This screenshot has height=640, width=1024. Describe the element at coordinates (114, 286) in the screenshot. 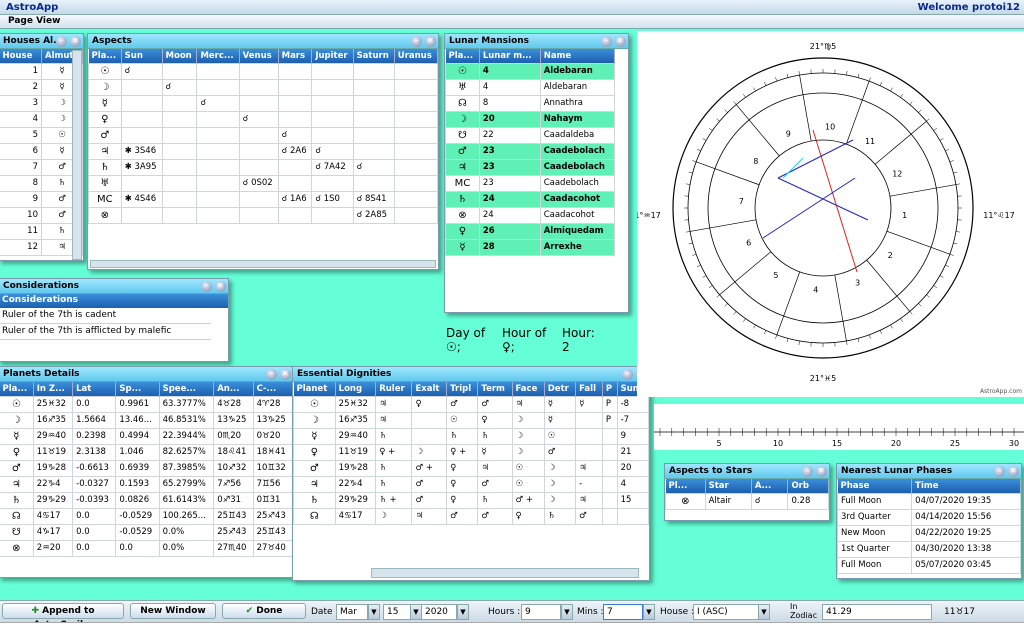

I see `considerations-titlebar: Considerations – ✕` at that location.